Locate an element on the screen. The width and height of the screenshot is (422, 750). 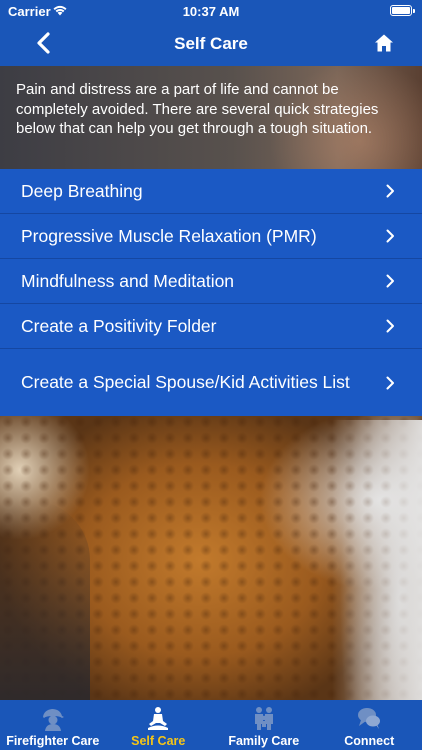
chat-bubbles-icon is located at coordinates (369, 718).